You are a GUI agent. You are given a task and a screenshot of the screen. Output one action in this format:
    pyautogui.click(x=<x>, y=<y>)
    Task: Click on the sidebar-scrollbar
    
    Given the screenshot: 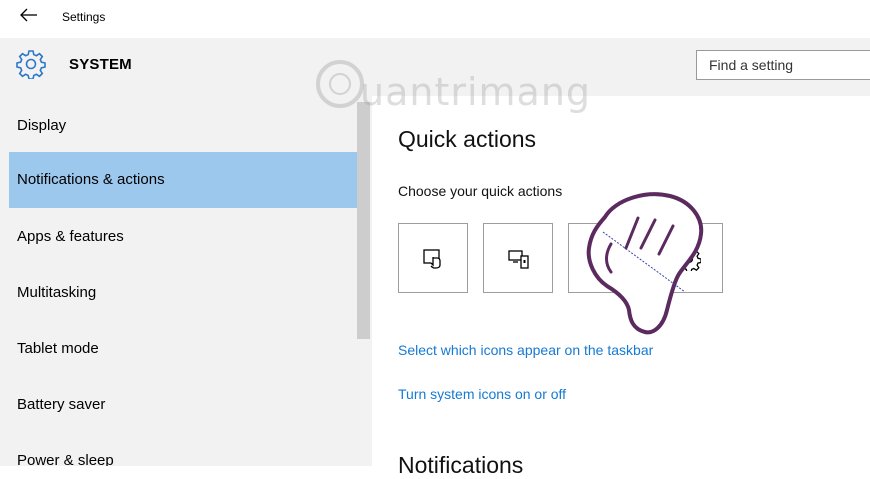 What is the action you would take?
    pyautogui.click(x=363, y=220)
    